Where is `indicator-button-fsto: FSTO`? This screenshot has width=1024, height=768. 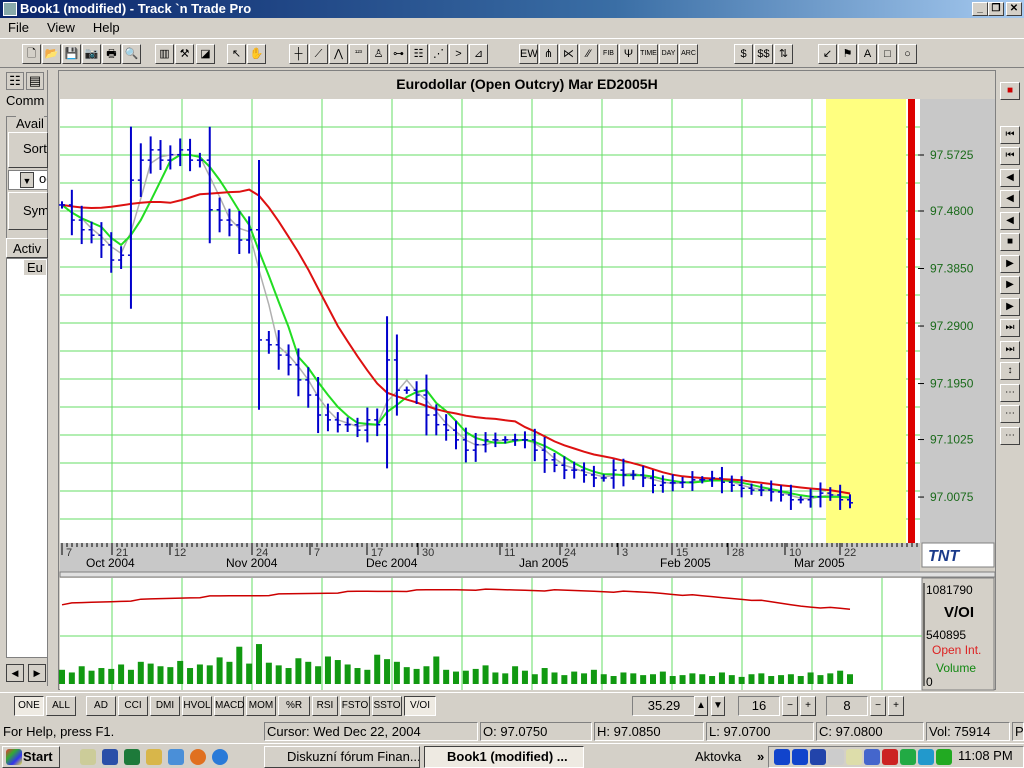 indicator-button-fsto: FSTO is located at coordinates (355, 706).